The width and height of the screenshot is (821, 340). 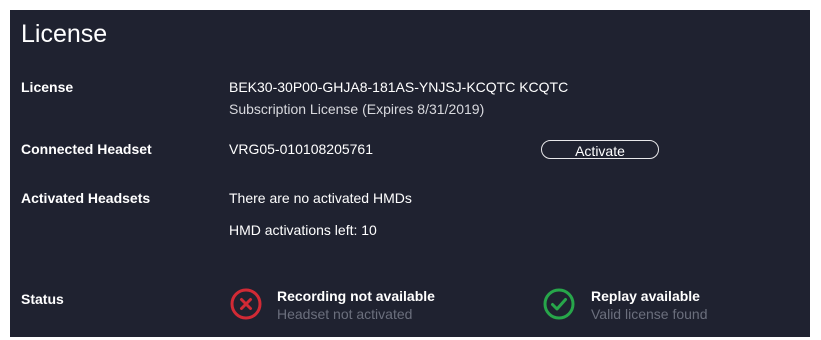 I want to click on no-activated-hmds-text: There are no activated HMDs, so click(x=320, y=198).